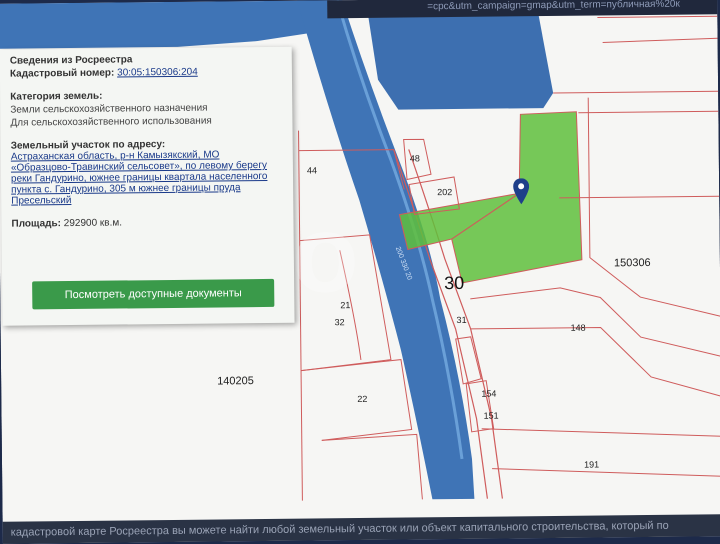 The height and width of the screenshot is (544, 720). What do you see at coordinates (345, 305) in the screenshot?
I see `map-label-21: 21` at bounding box center [345, 305].